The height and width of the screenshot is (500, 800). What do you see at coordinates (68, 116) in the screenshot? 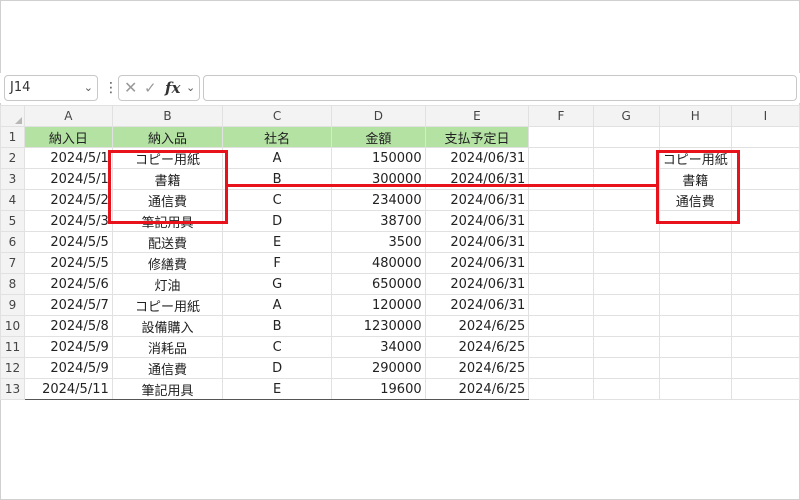
I see `column-header: A` at bounding box center [68, 116].